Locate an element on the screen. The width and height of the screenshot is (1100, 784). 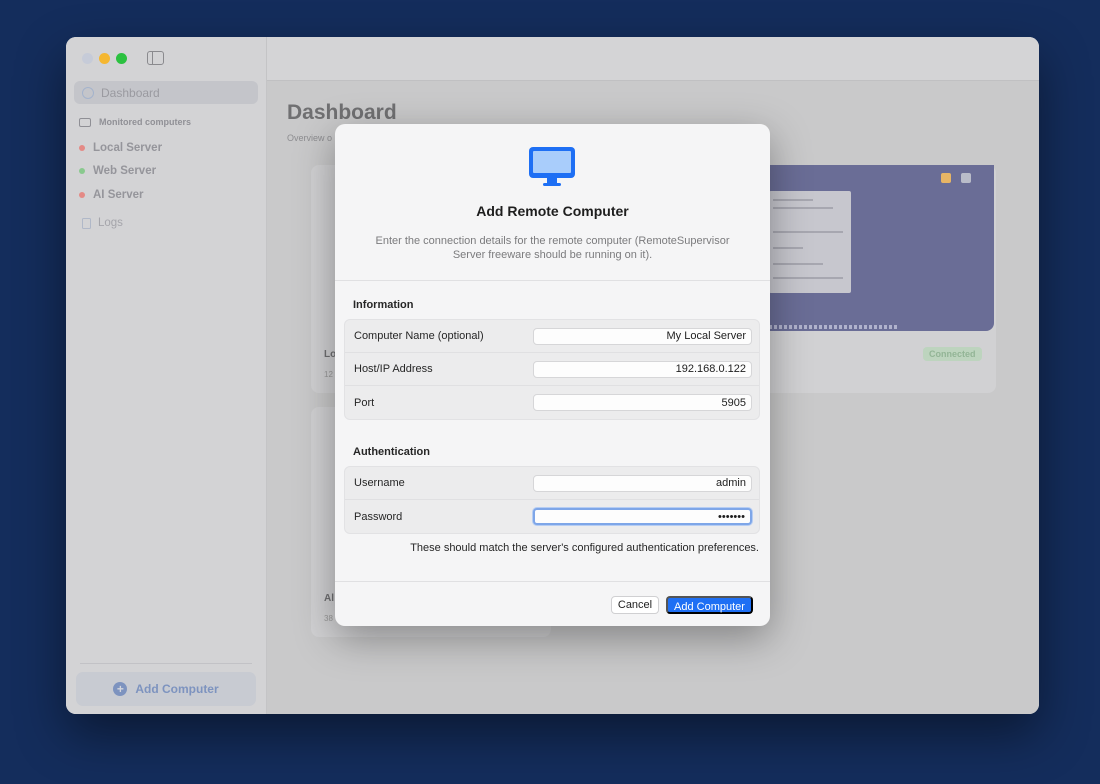
minimize-window-button is located at coordinates (104, 58).